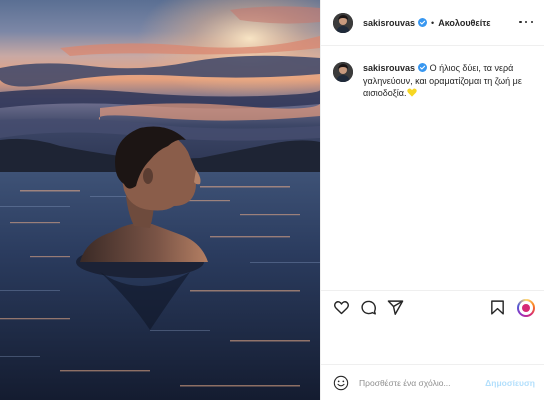  I want to click on caption-verified-badge-icon, so click(423, 67).